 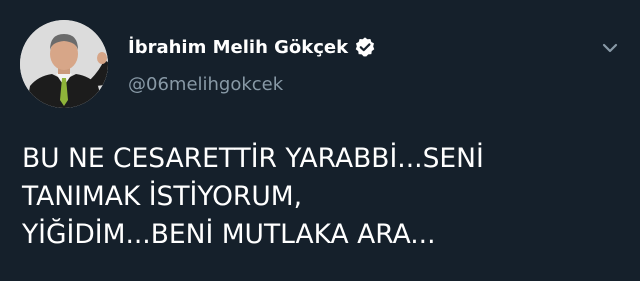 I want to click on author-handle: @06melihgokcek, so click(x=205, y=84).